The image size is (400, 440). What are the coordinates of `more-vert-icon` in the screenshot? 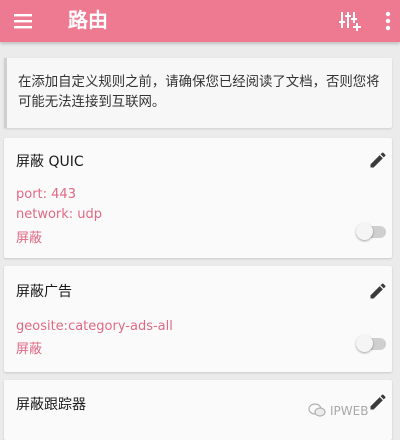 It's located at (388, 21).